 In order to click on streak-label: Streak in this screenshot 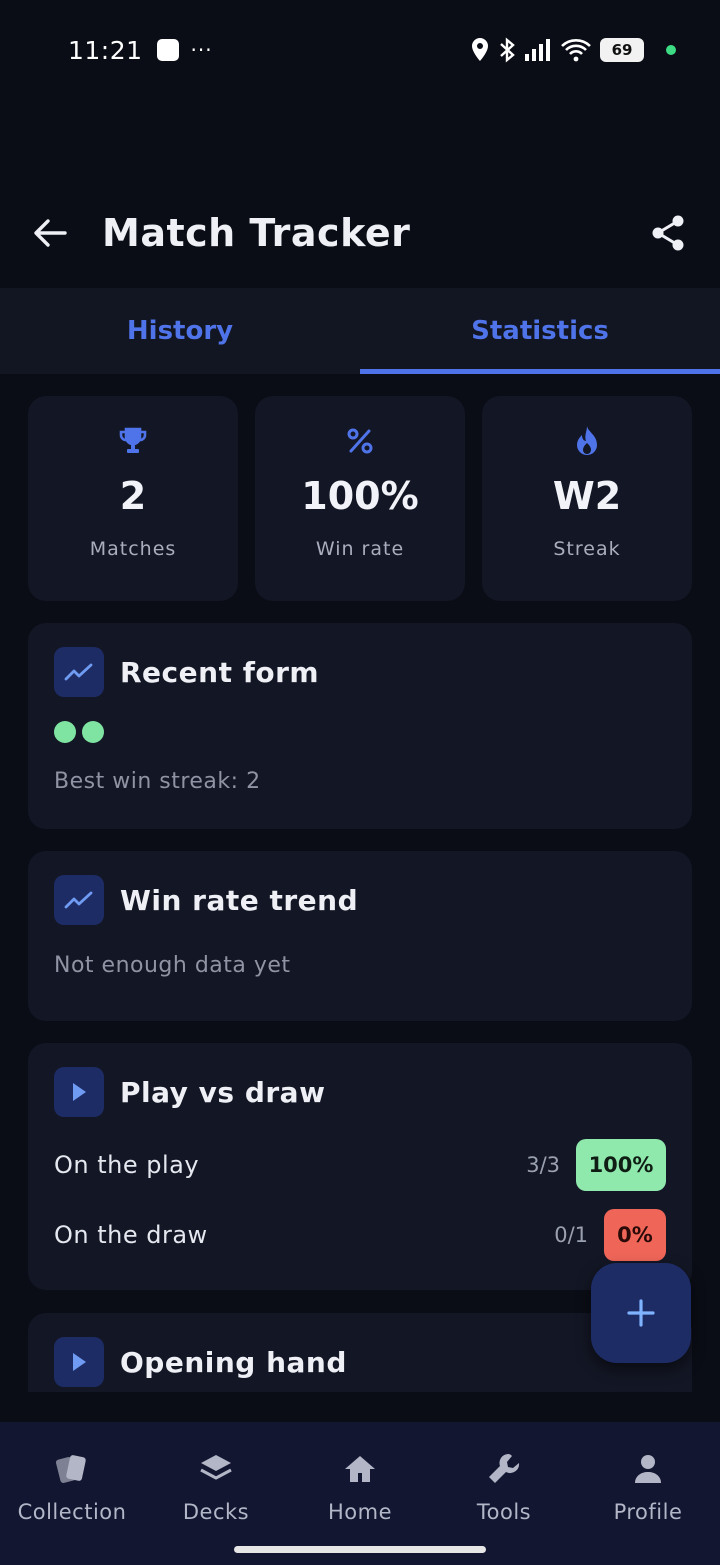, I will do `click(587, 549)`.